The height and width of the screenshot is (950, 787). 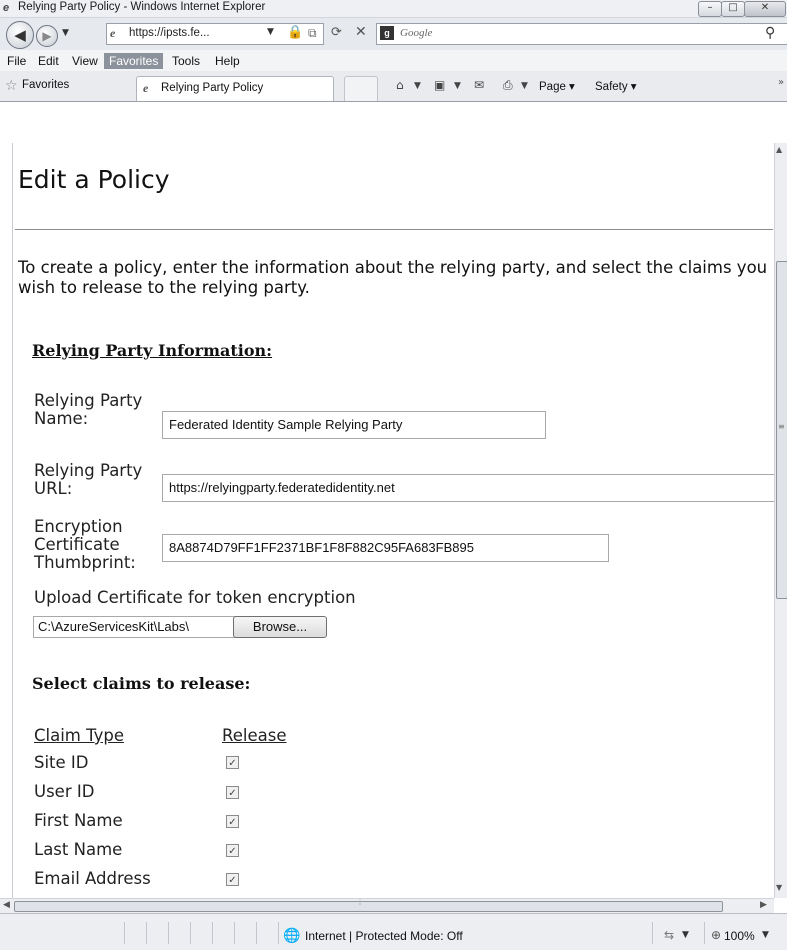 I want to click on title-divider, so click(x=394, y=229).